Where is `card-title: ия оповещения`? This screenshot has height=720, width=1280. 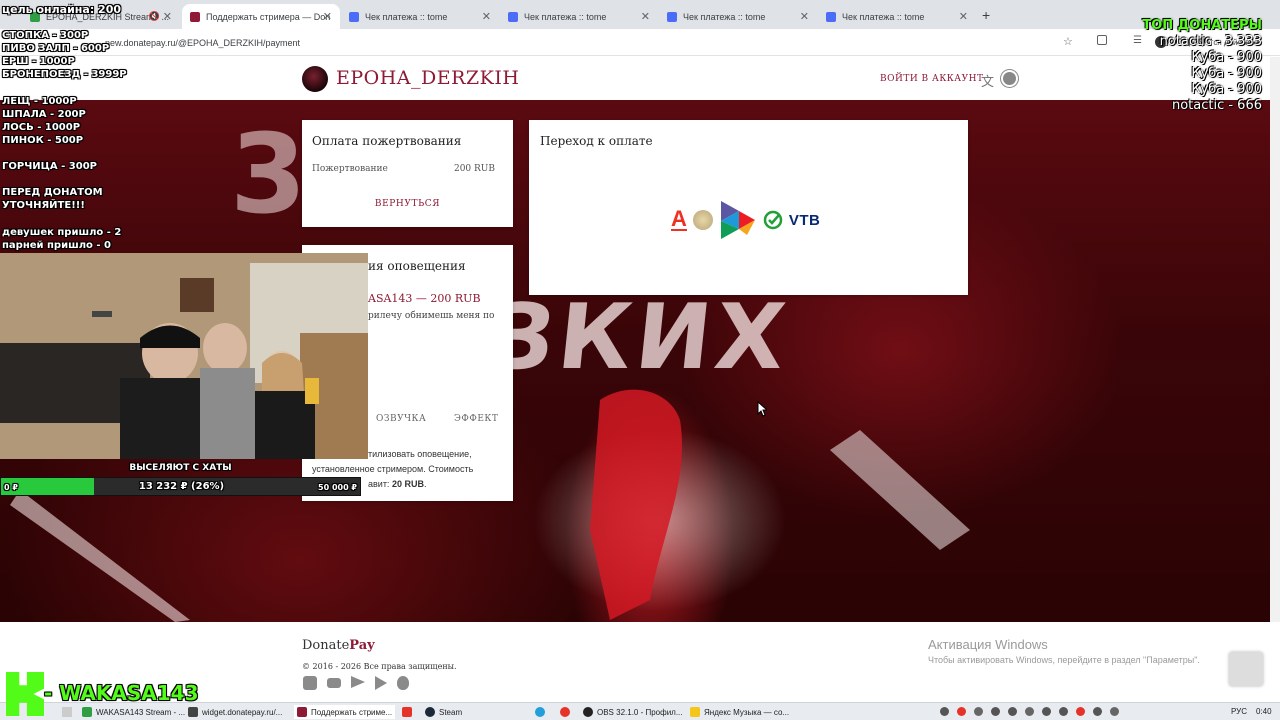 card-title: ия оповещения is located at coordinates (417, 266).